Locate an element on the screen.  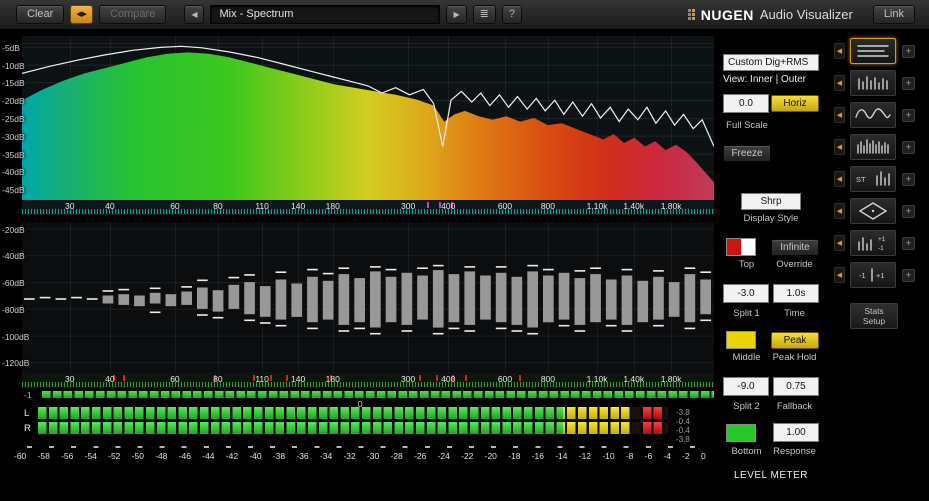
spectrum-bars-graph is located at coordinates (367, 299).